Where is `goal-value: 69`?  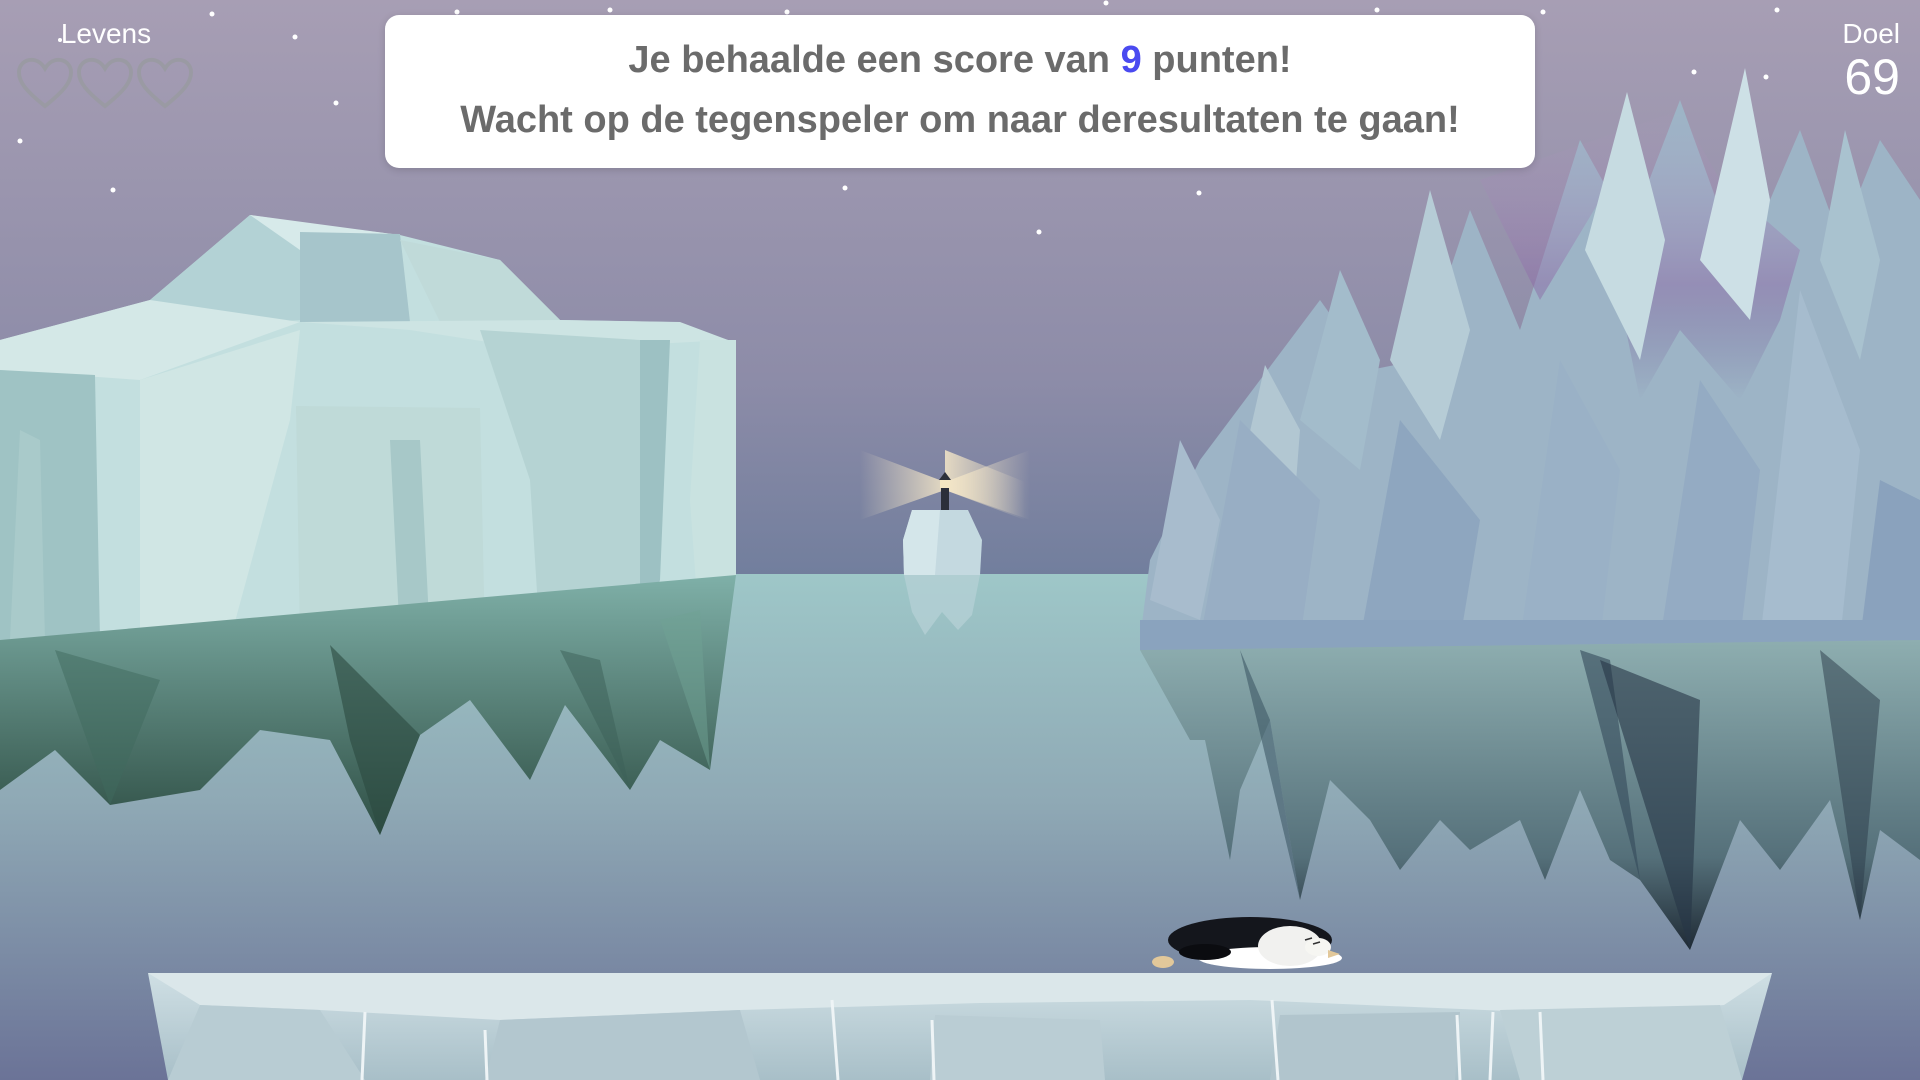 goal-value: 69 is located at coordinates (1872, 77).